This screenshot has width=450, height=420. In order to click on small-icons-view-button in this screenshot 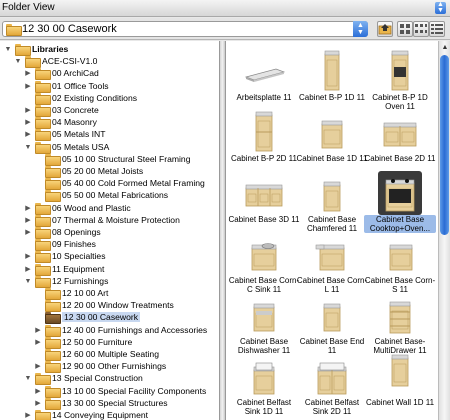, I will do `click(421, 29)`.